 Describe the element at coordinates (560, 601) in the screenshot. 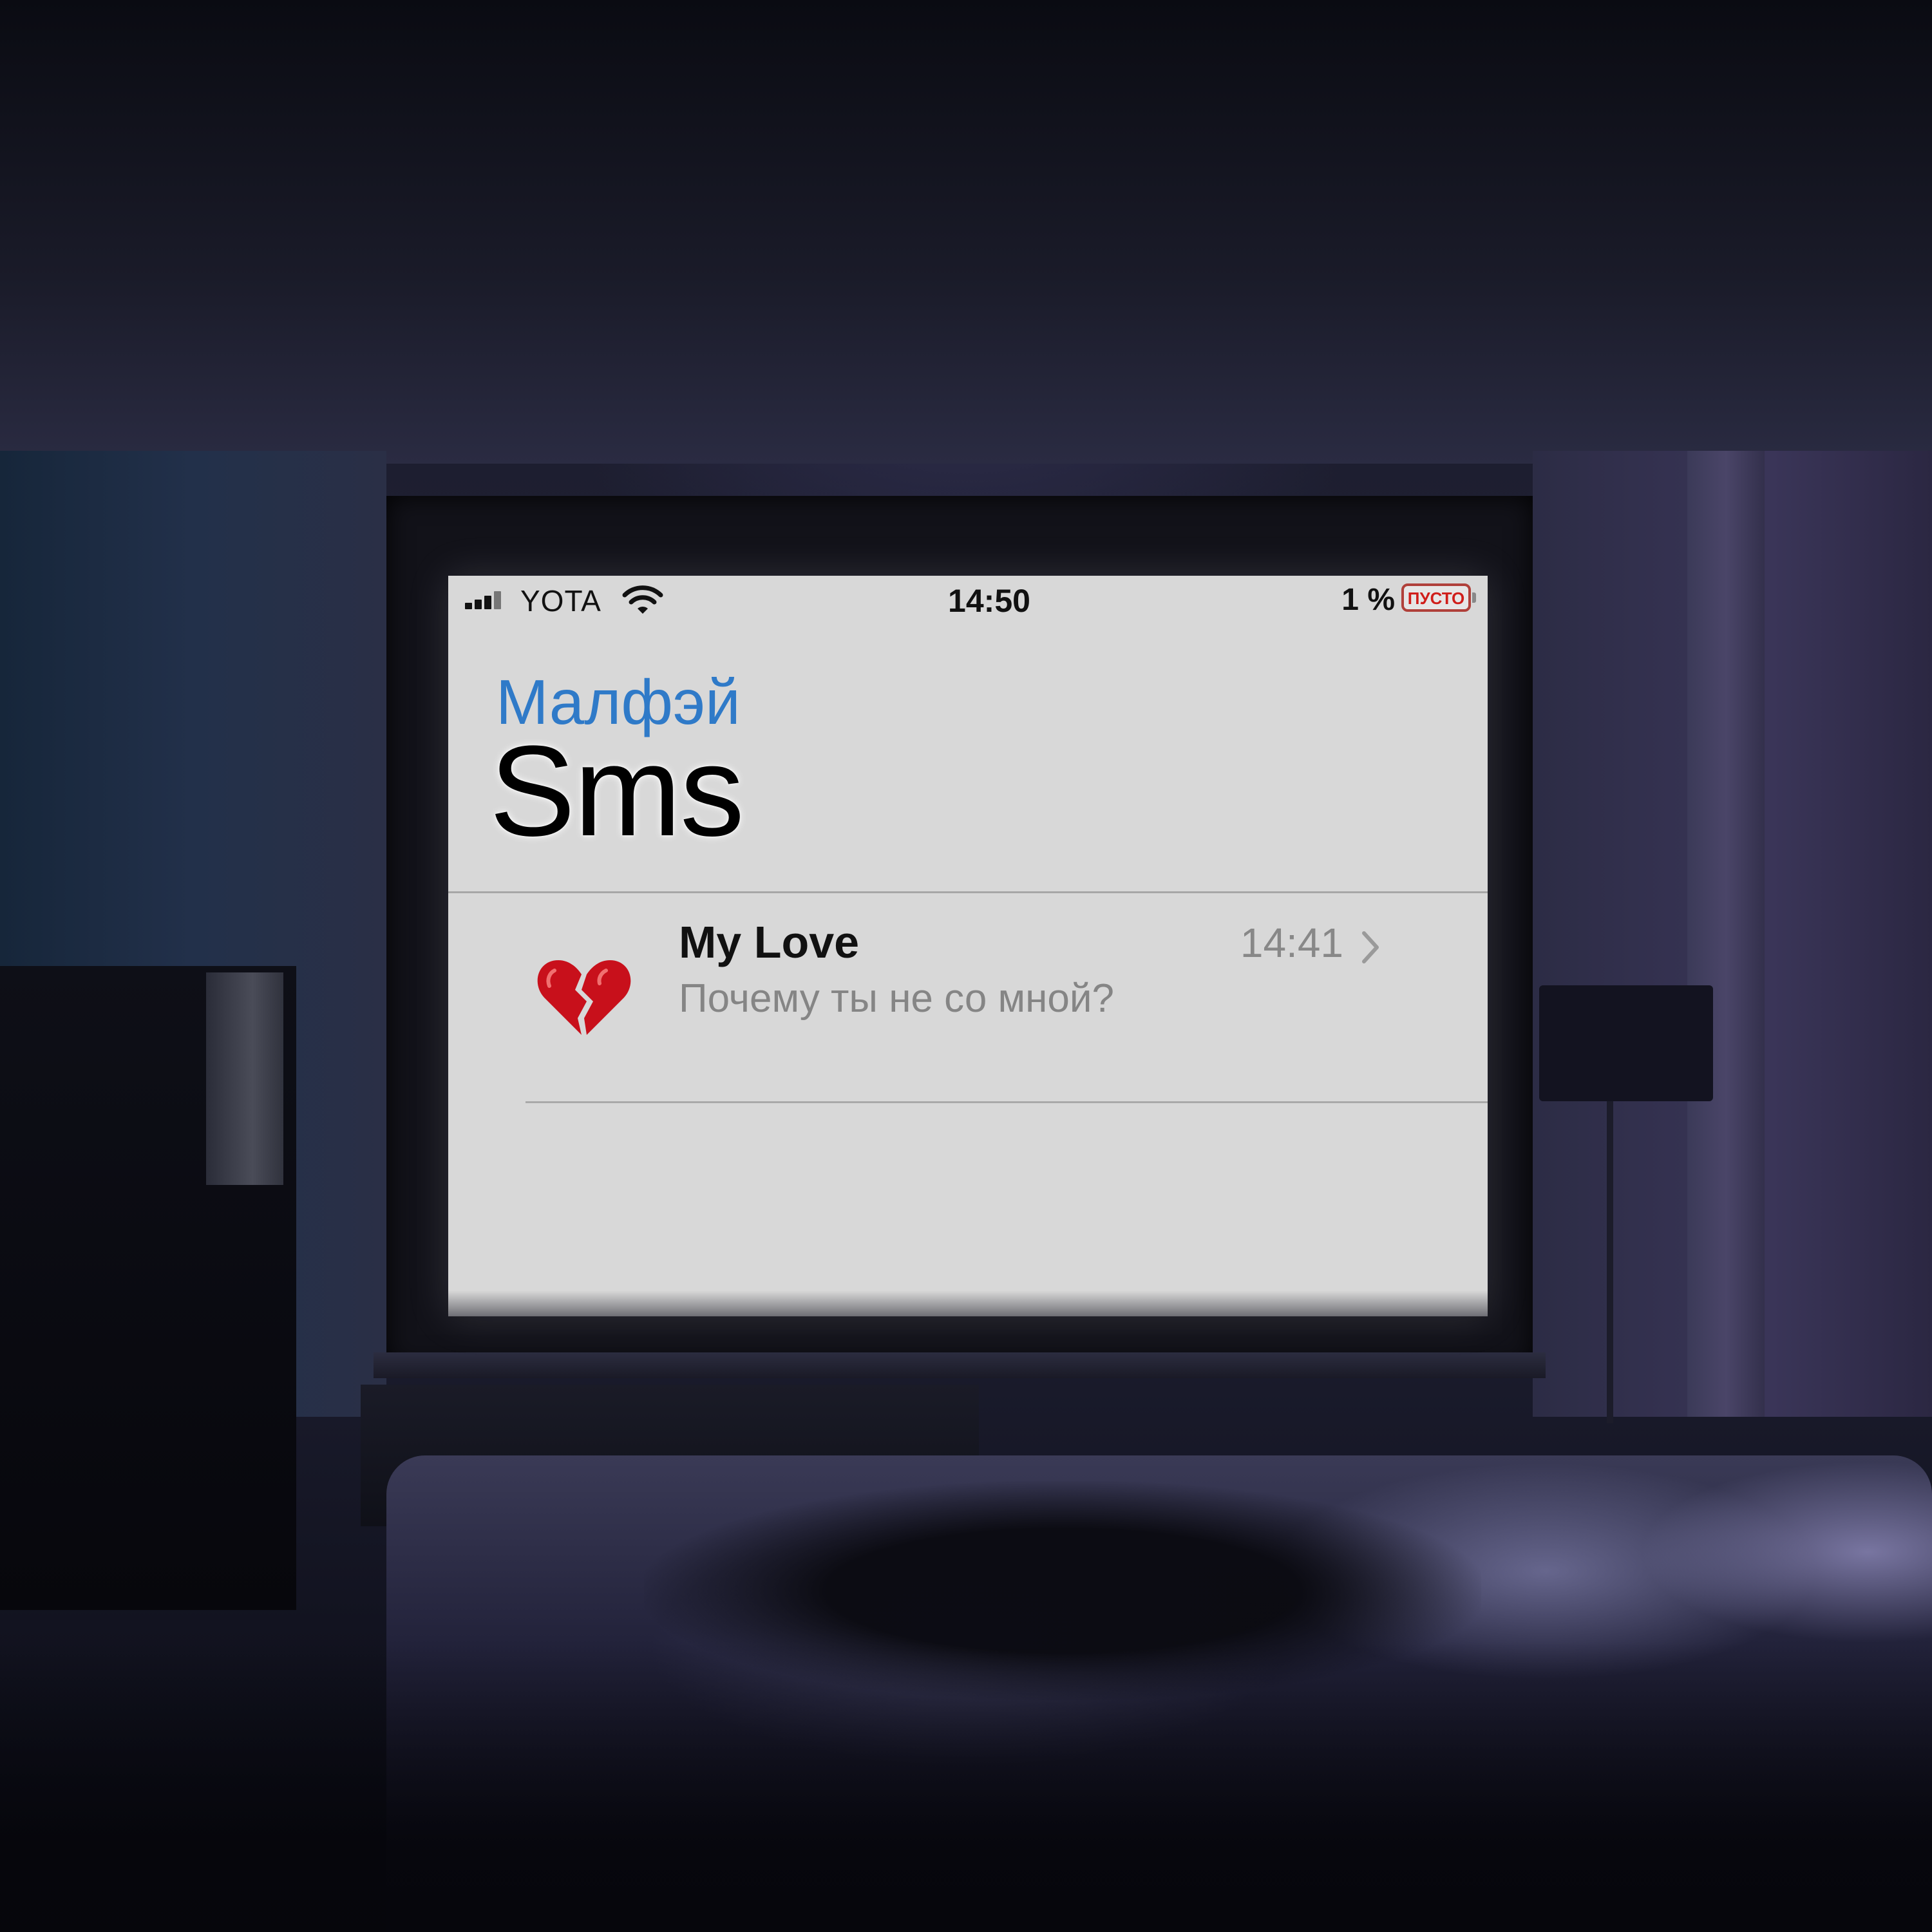

I see `carrier-name: YOTA` at that location.